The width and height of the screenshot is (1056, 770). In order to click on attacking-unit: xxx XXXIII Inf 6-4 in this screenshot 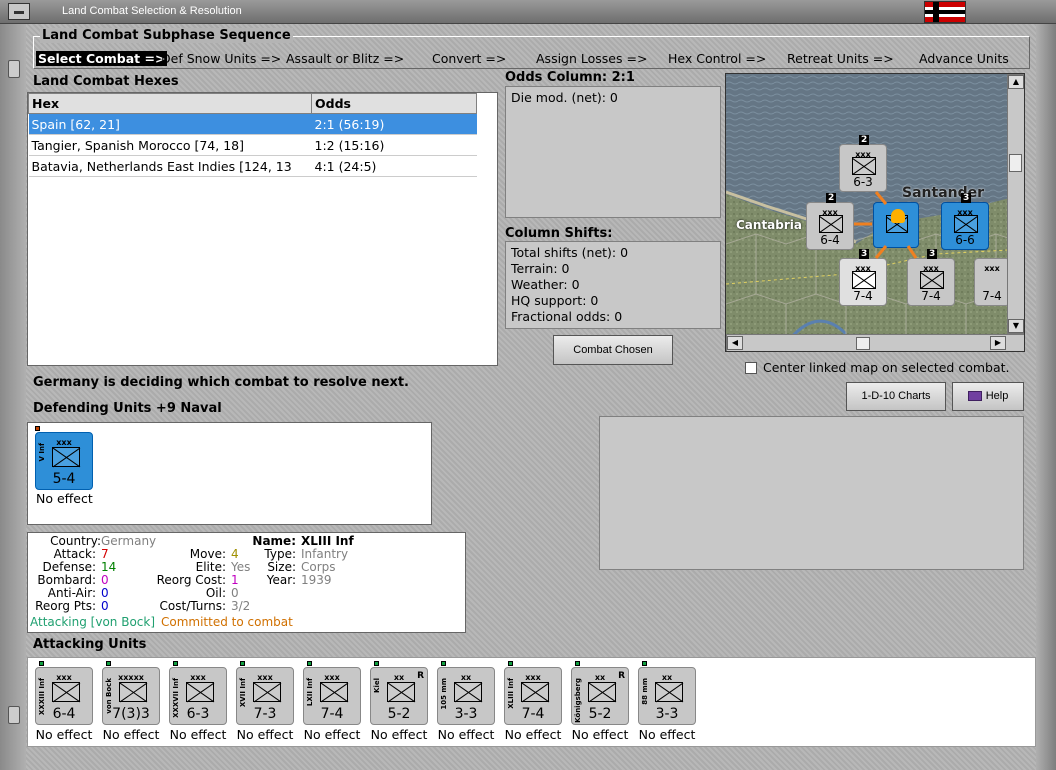, I will do `click(64, 696)`.